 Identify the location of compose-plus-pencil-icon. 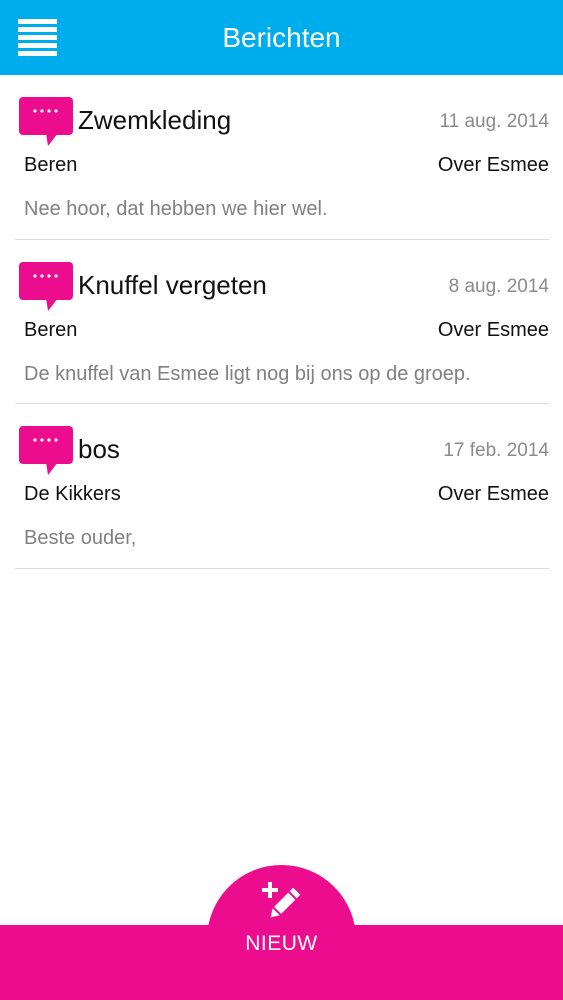
(282, 902).